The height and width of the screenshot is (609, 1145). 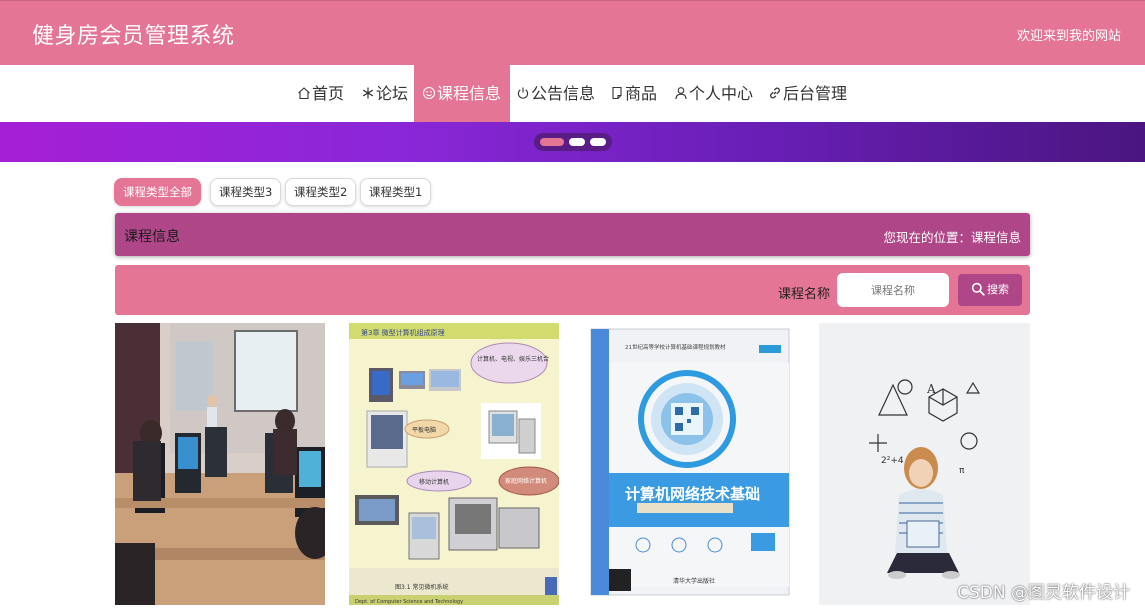 I want to click on nav-item-label: 公告信息, so click(x=563, y=93).